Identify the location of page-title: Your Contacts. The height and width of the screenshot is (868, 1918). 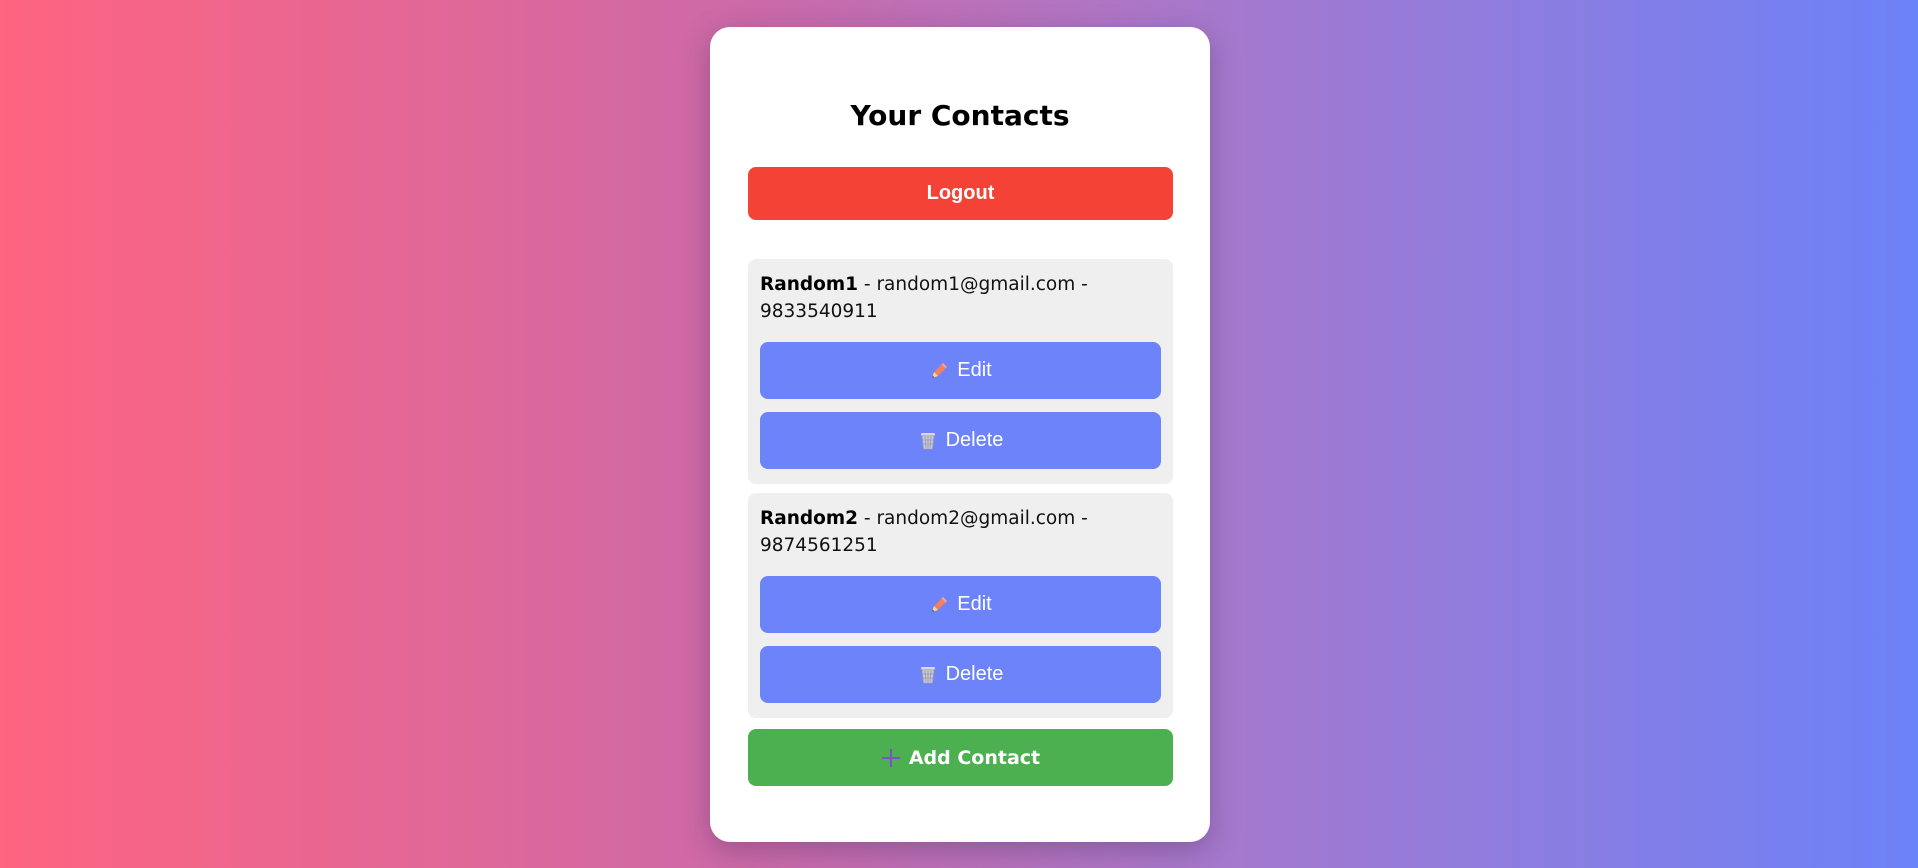
(960, 115).